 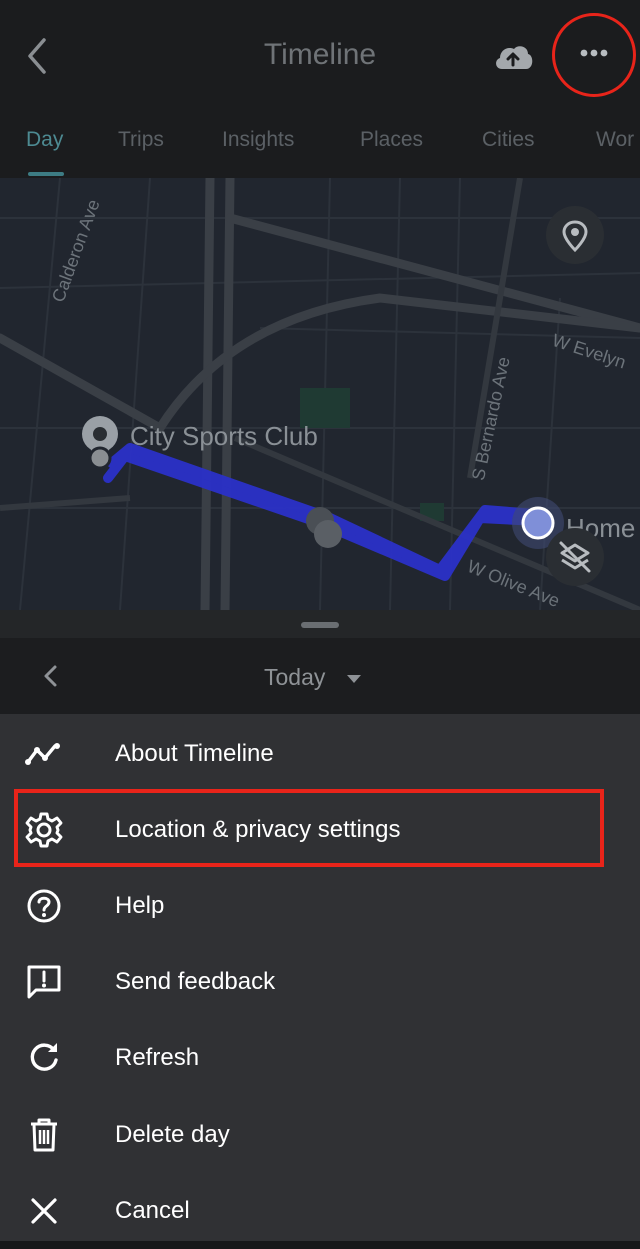 What do you see at coordinates (141, 140) in the screenshot?
I see `tab-trips: Trips` at bounding box center [141, 140].